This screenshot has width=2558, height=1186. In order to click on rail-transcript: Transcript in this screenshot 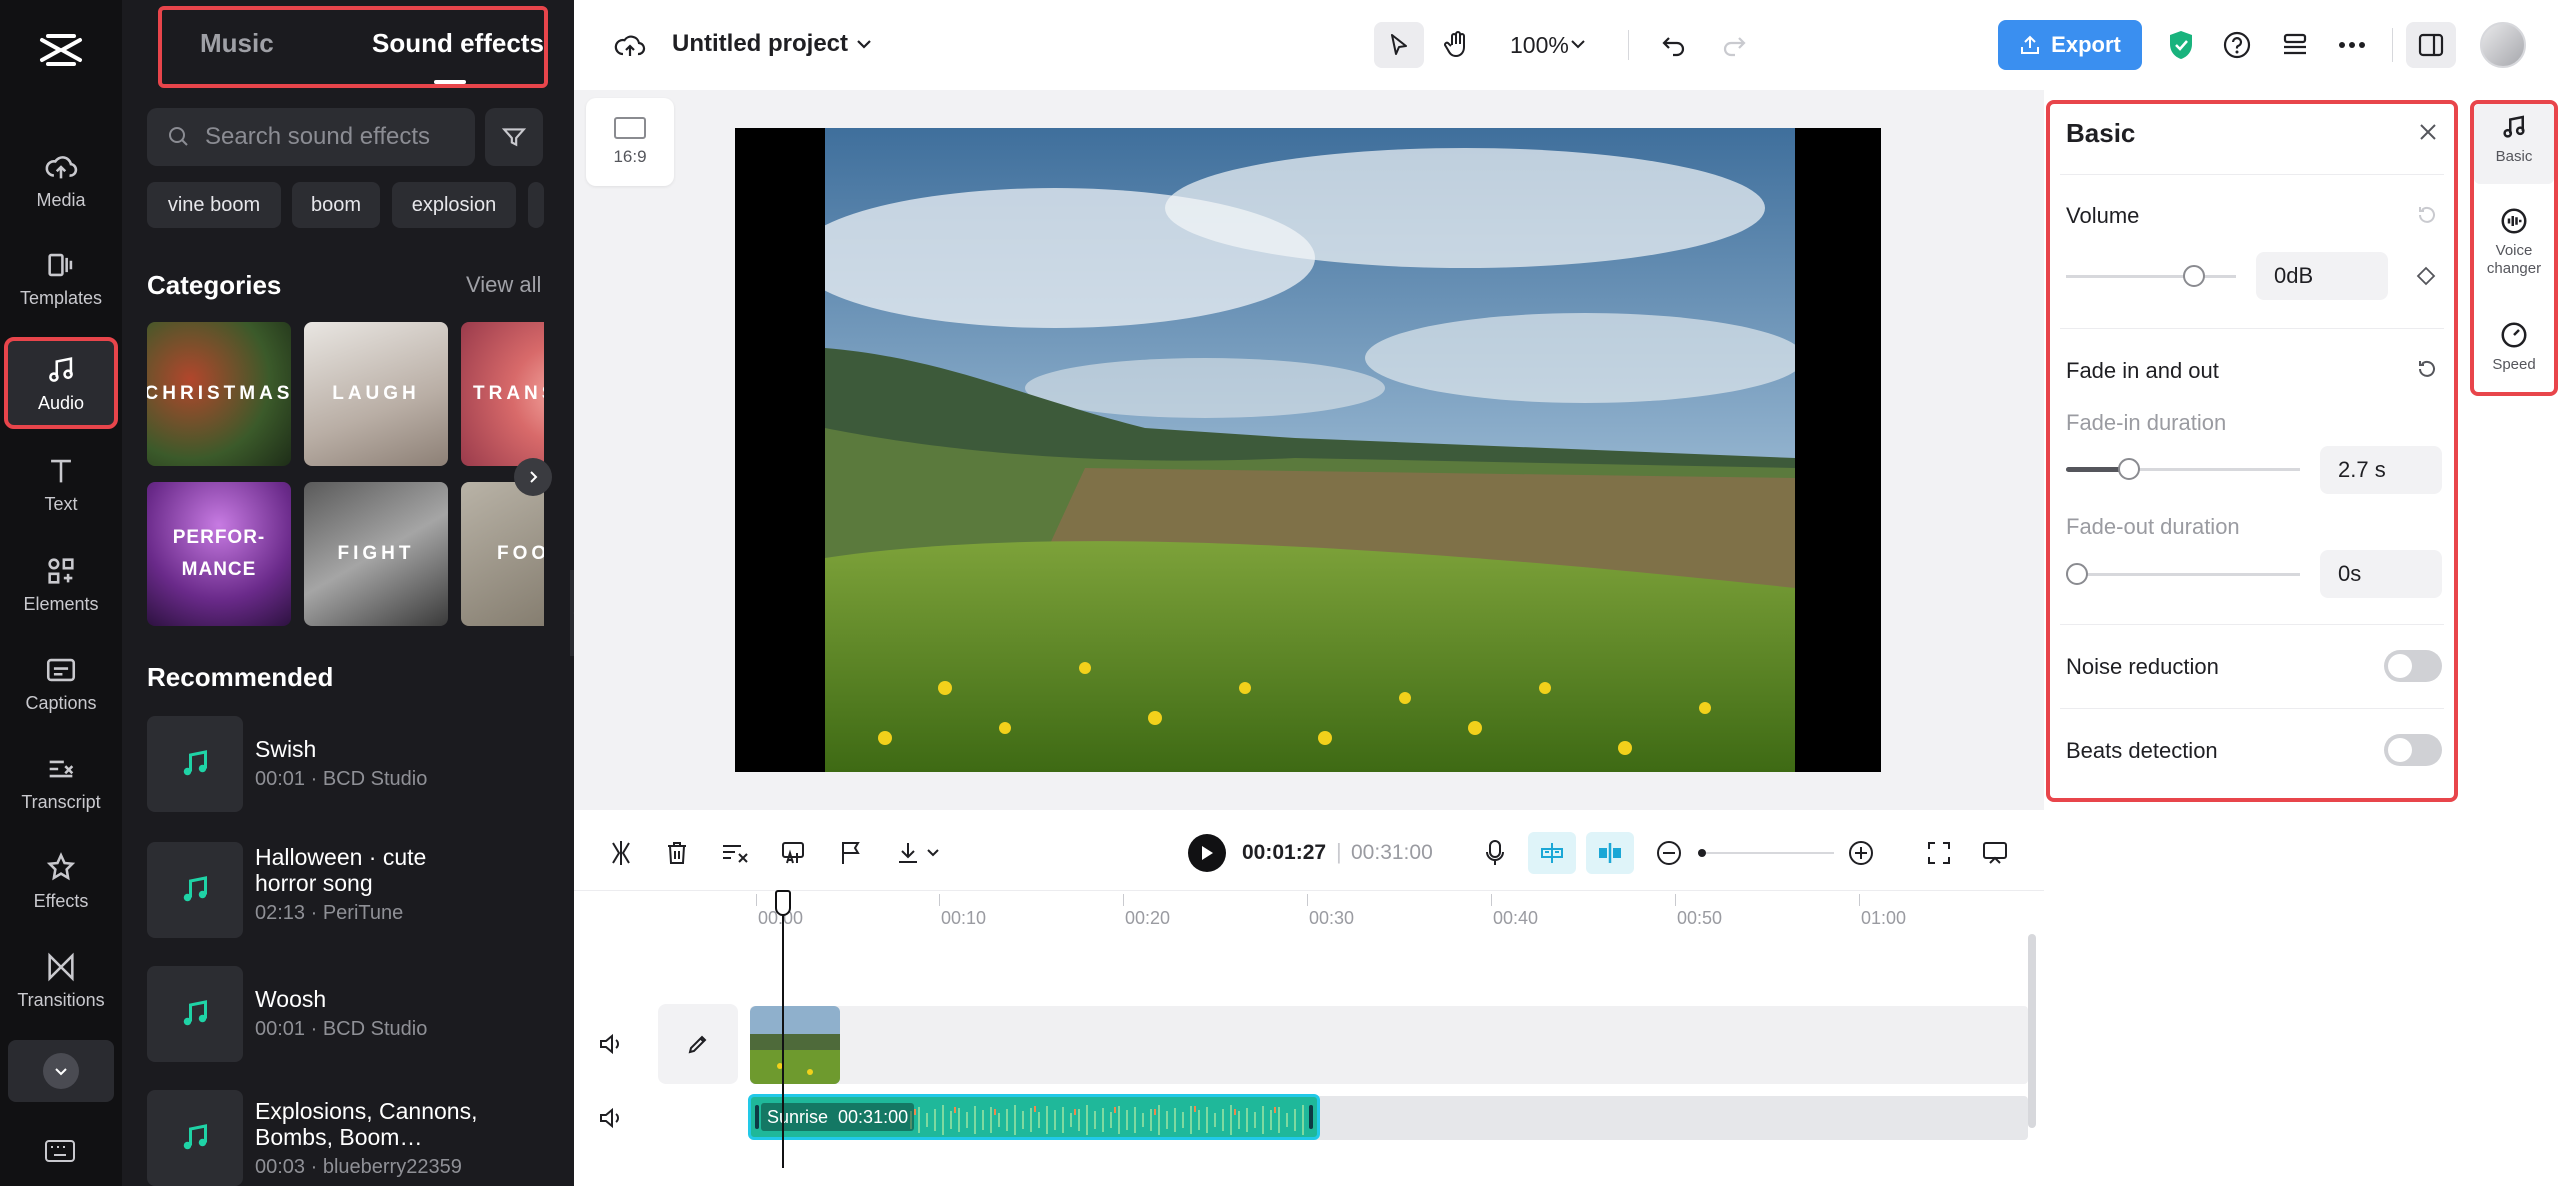, I will do `click(61, 782)`.